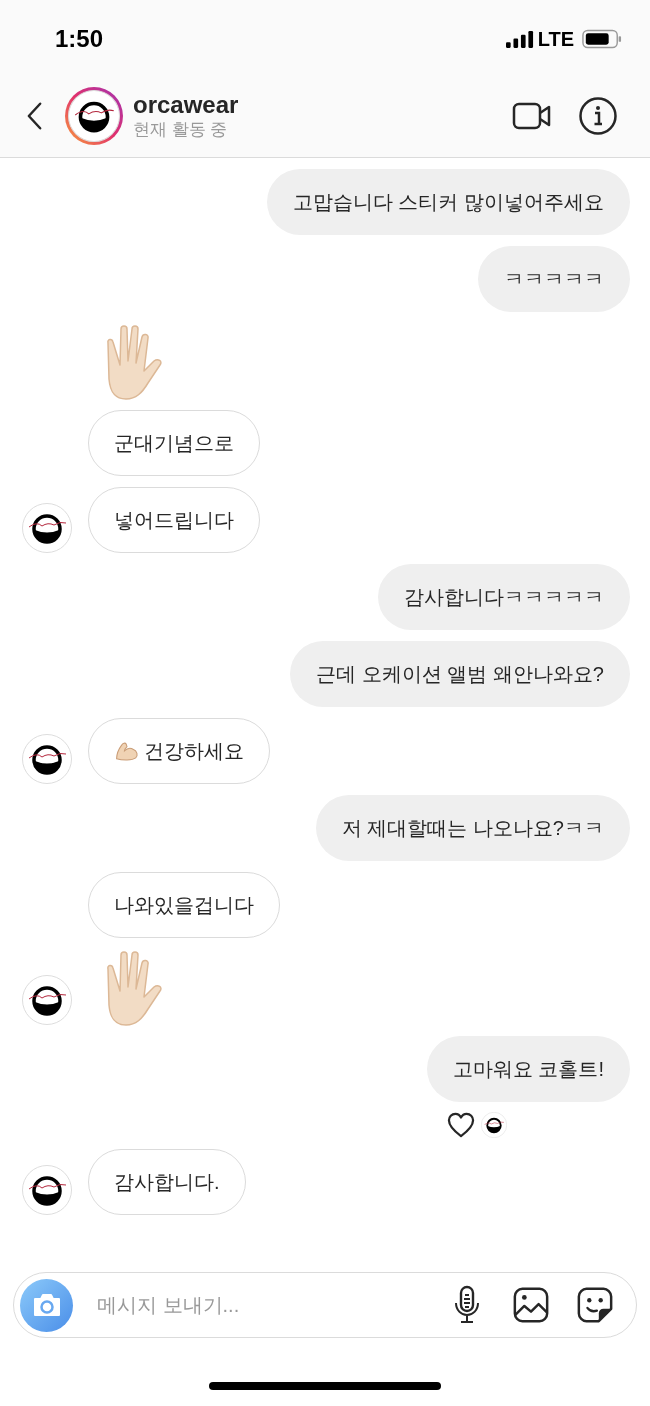 Image resolution: width=650 pixels, height=1406 pixels. What do you see at coordinates (174, 520) in the screenshot?
I see `received-message: 넣어드립니다` at bounding box center [174, 520].